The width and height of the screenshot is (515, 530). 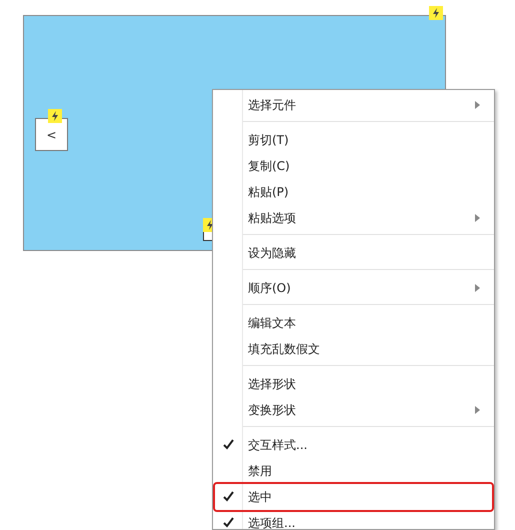 I want to click on menu-item: 设为隐藏, so click(x=353, y=253).